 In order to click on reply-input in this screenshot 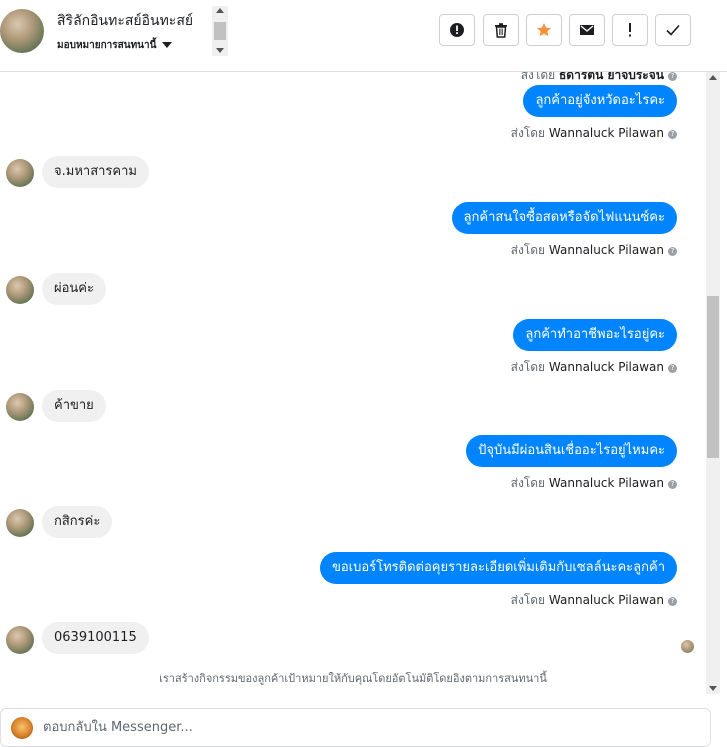, I will do `click(343, 727)`.